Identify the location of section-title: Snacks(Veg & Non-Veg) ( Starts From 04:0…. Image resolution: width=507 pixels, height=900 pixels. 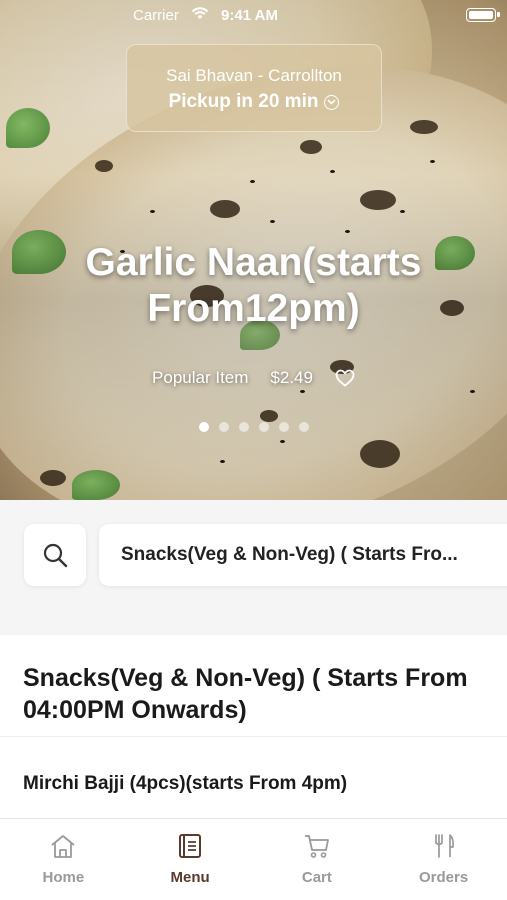
(245, 694).